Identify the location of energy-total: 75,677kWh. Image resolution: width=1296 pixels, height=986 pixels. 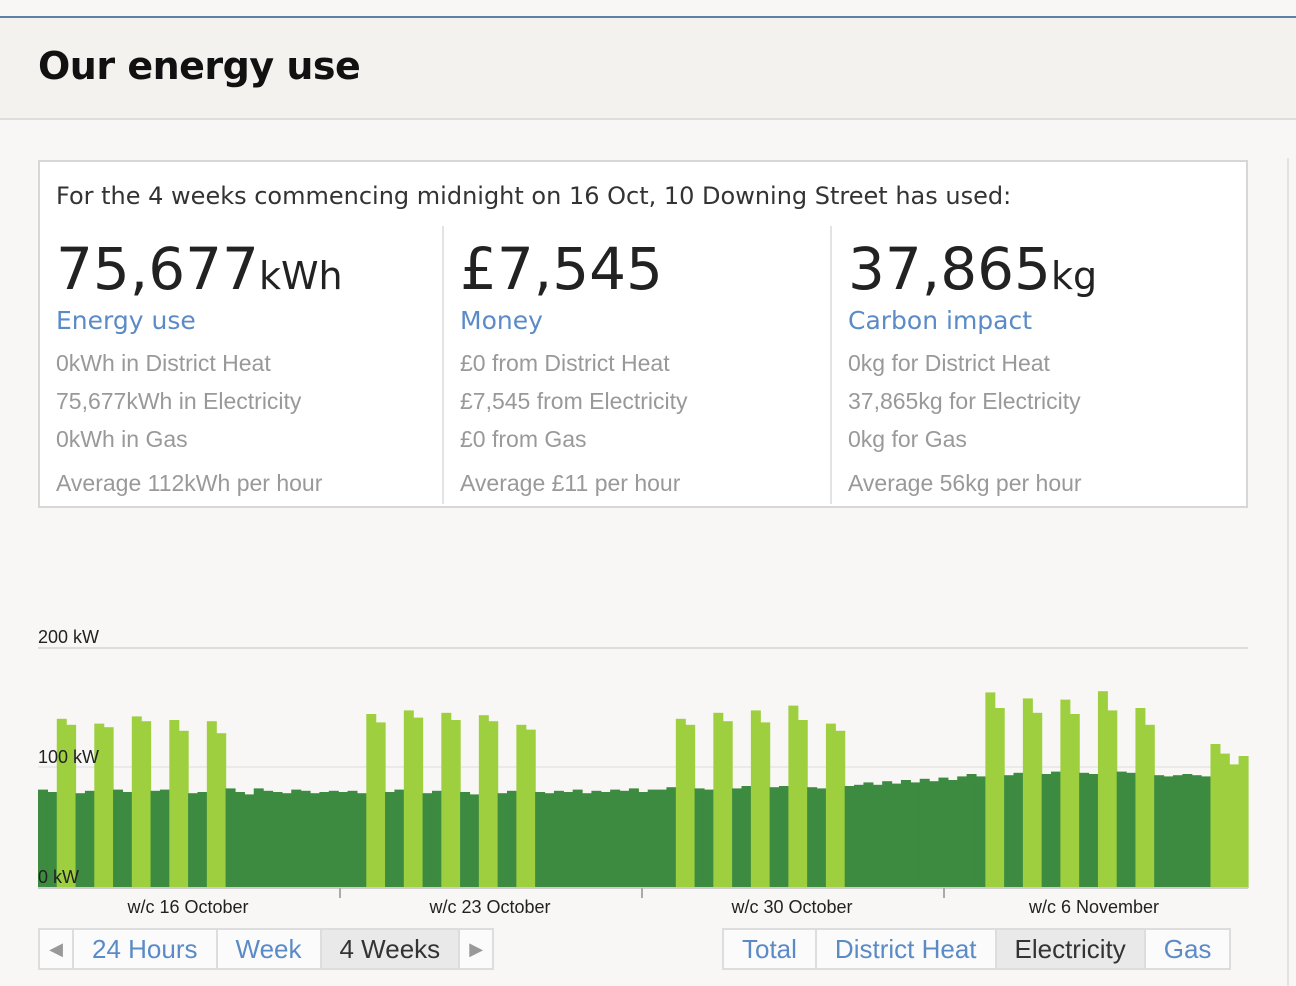
(199, 269).